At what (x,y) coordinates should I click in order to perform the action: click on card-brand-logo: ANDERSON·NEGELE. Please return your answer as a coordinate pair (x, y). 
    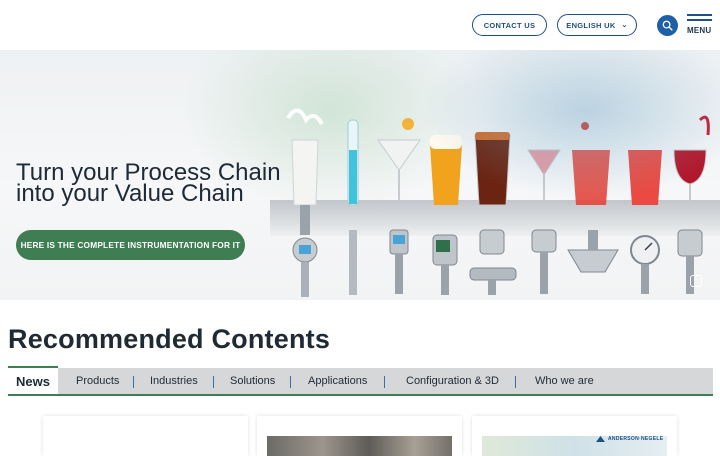
    Looking at the image, I should click on (629, 439).